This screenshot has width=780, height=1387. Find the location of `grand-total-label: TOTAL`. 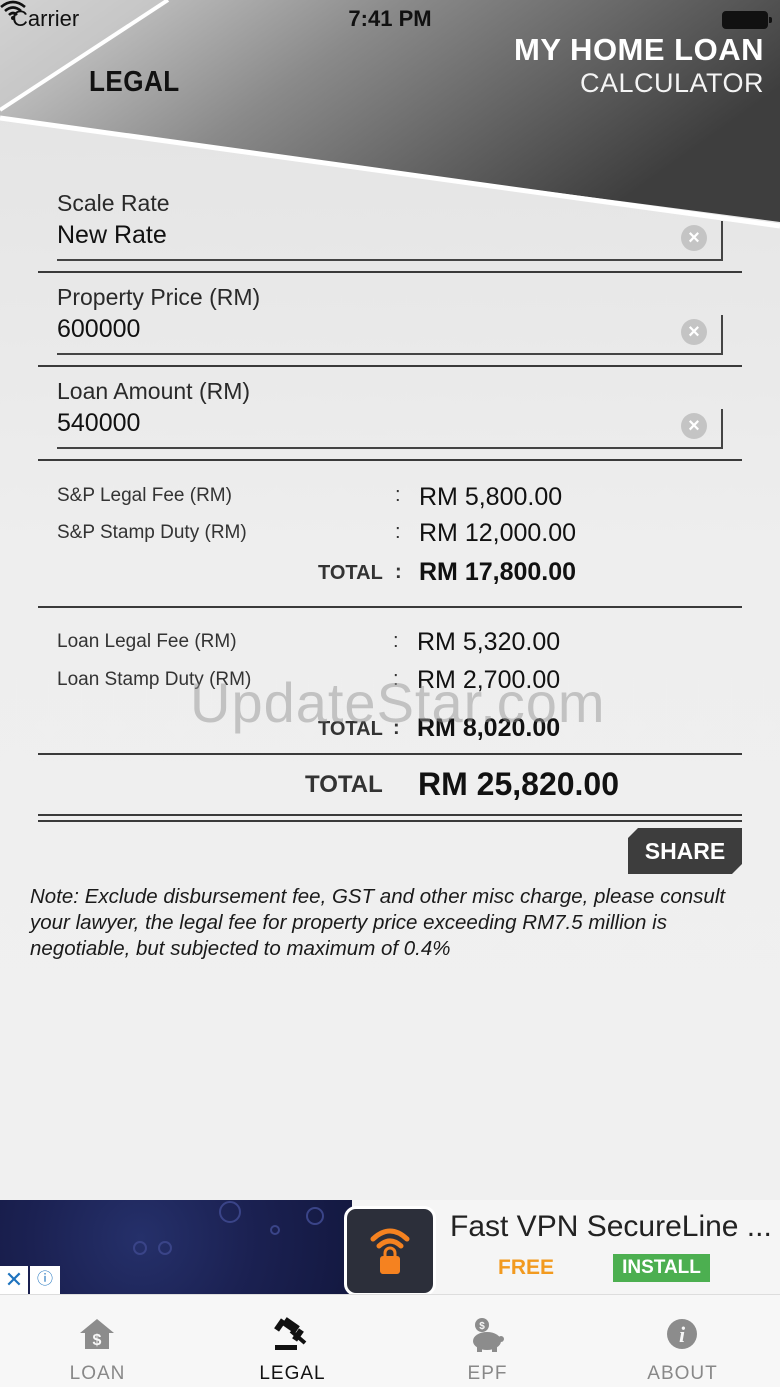

grand-total-label: TOTAL is located at coordinates (344, 784).